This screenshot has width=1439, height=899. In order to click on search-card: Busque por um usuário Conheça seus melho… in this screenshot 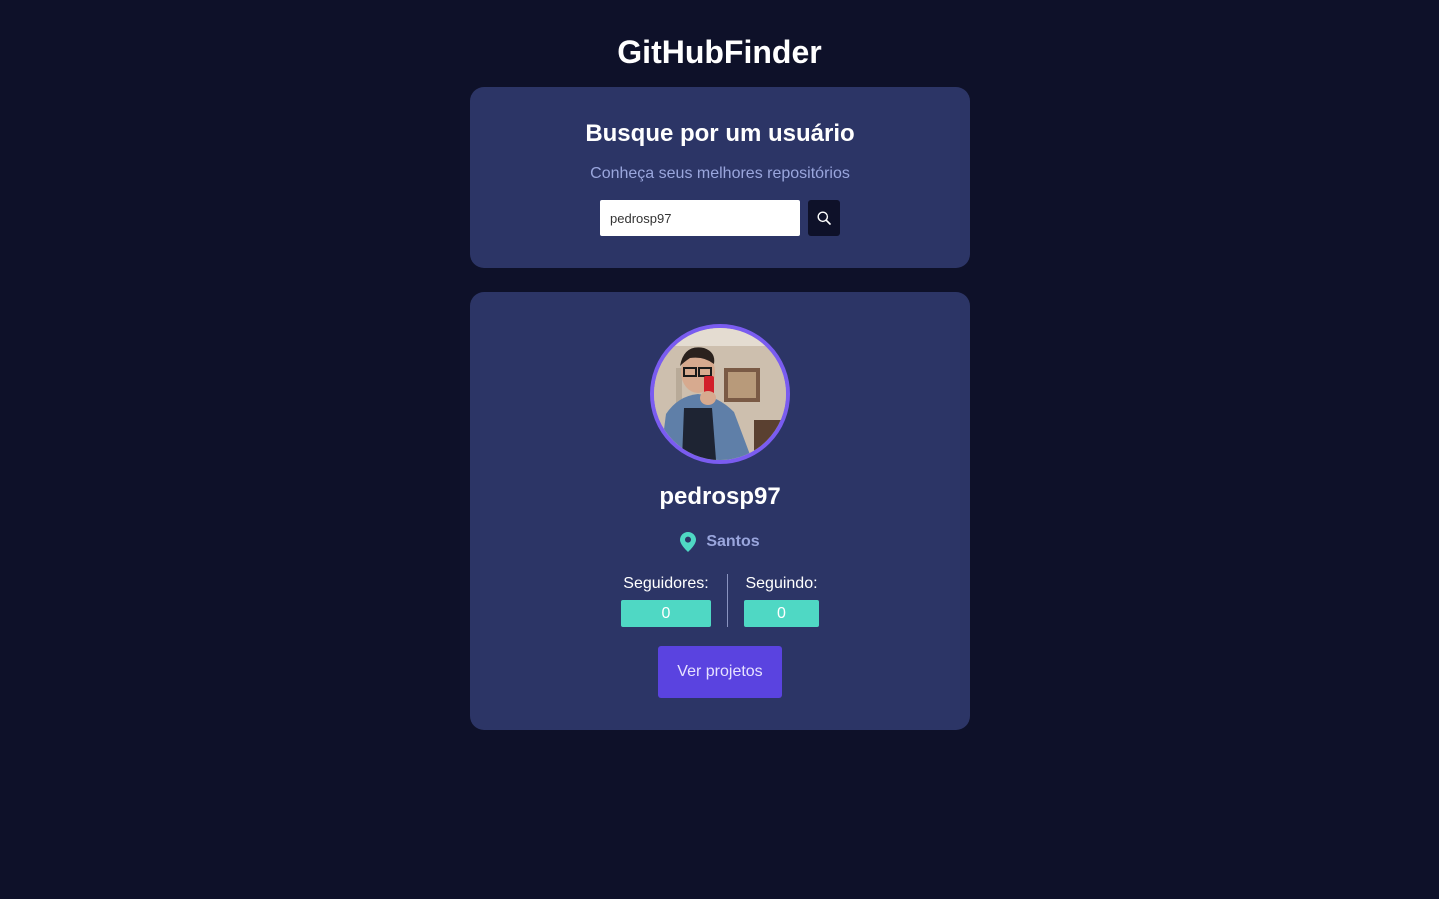, I will do `click(720, 177)`.